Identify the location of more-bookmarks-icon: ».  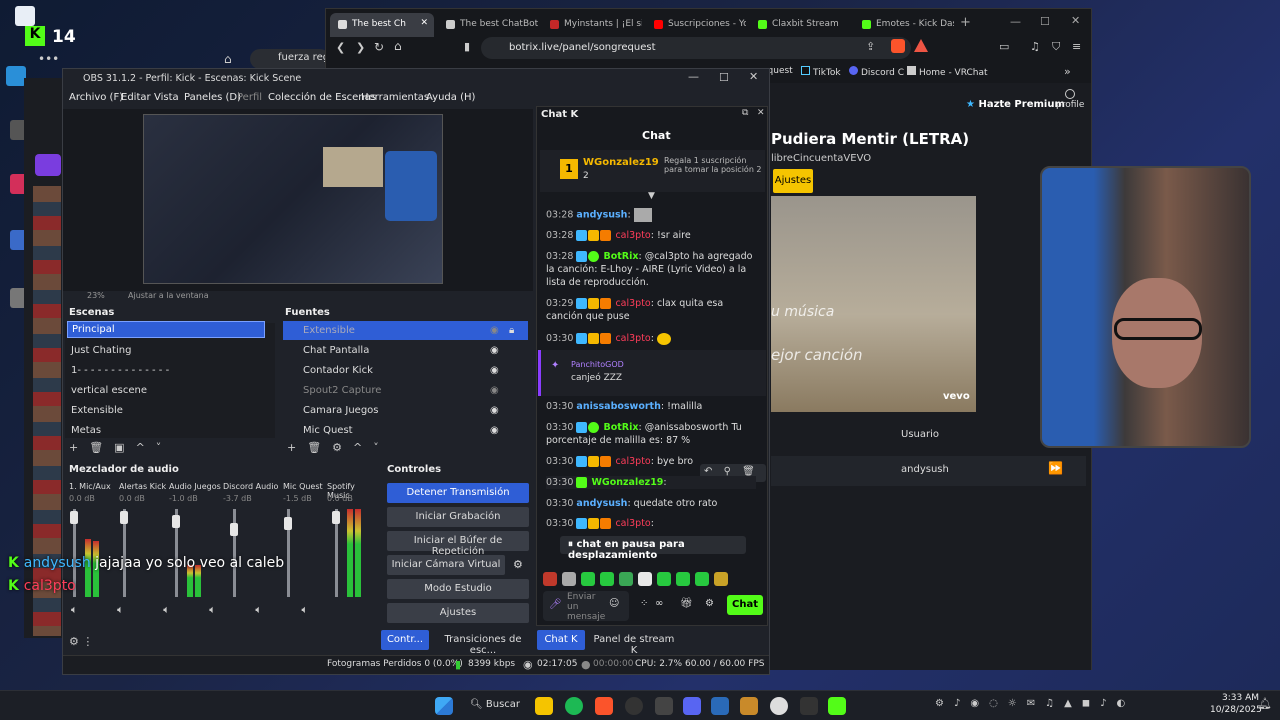
(1067, 71).